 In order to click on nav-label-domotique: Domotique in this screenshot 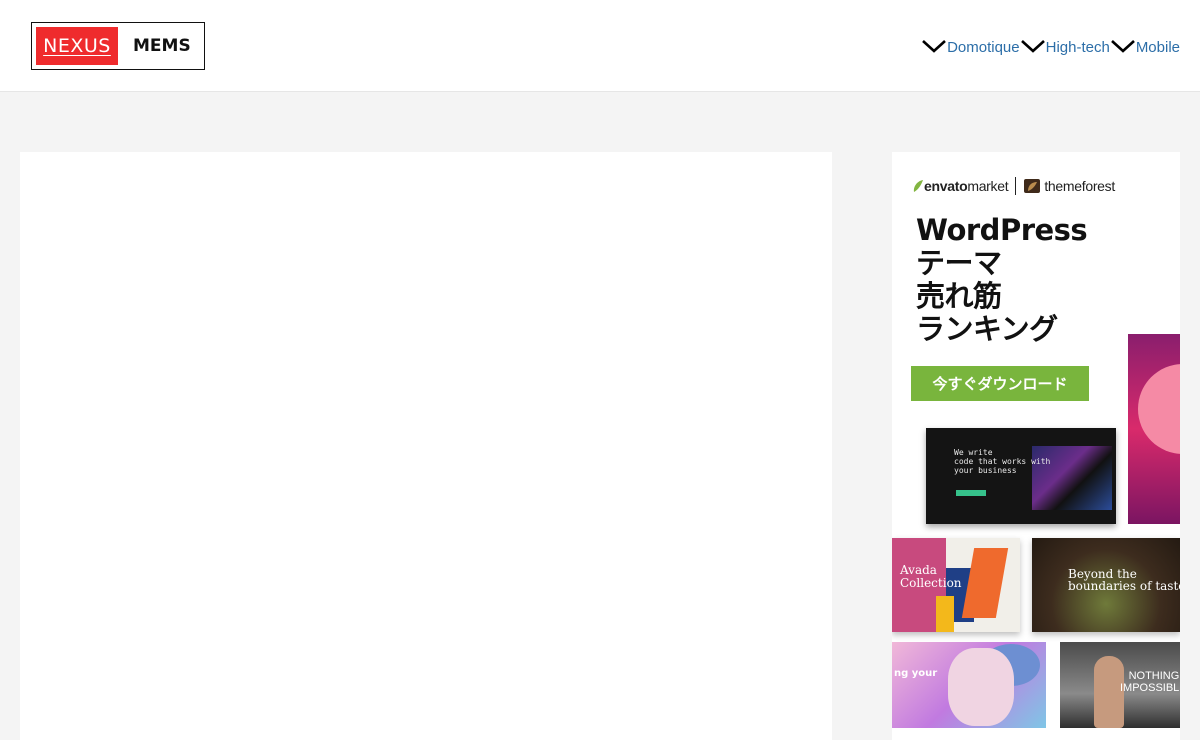, I will do `click(983, 47)`.